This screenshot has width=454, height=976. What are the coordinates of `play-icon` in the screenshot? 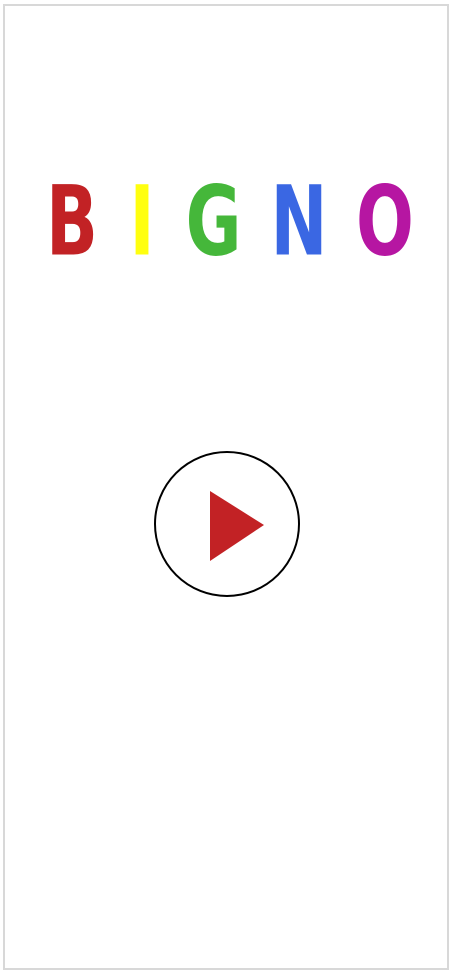 It's located at (237, 526).